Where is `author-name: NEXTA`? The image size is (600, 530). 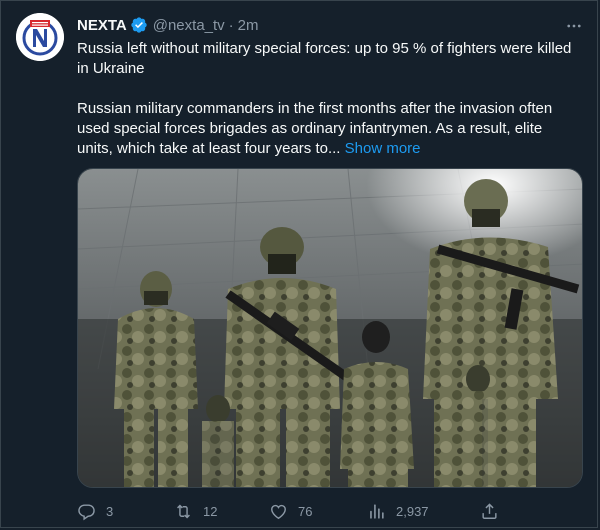
author-name: NEXTA is located at coordinates (102, 25).